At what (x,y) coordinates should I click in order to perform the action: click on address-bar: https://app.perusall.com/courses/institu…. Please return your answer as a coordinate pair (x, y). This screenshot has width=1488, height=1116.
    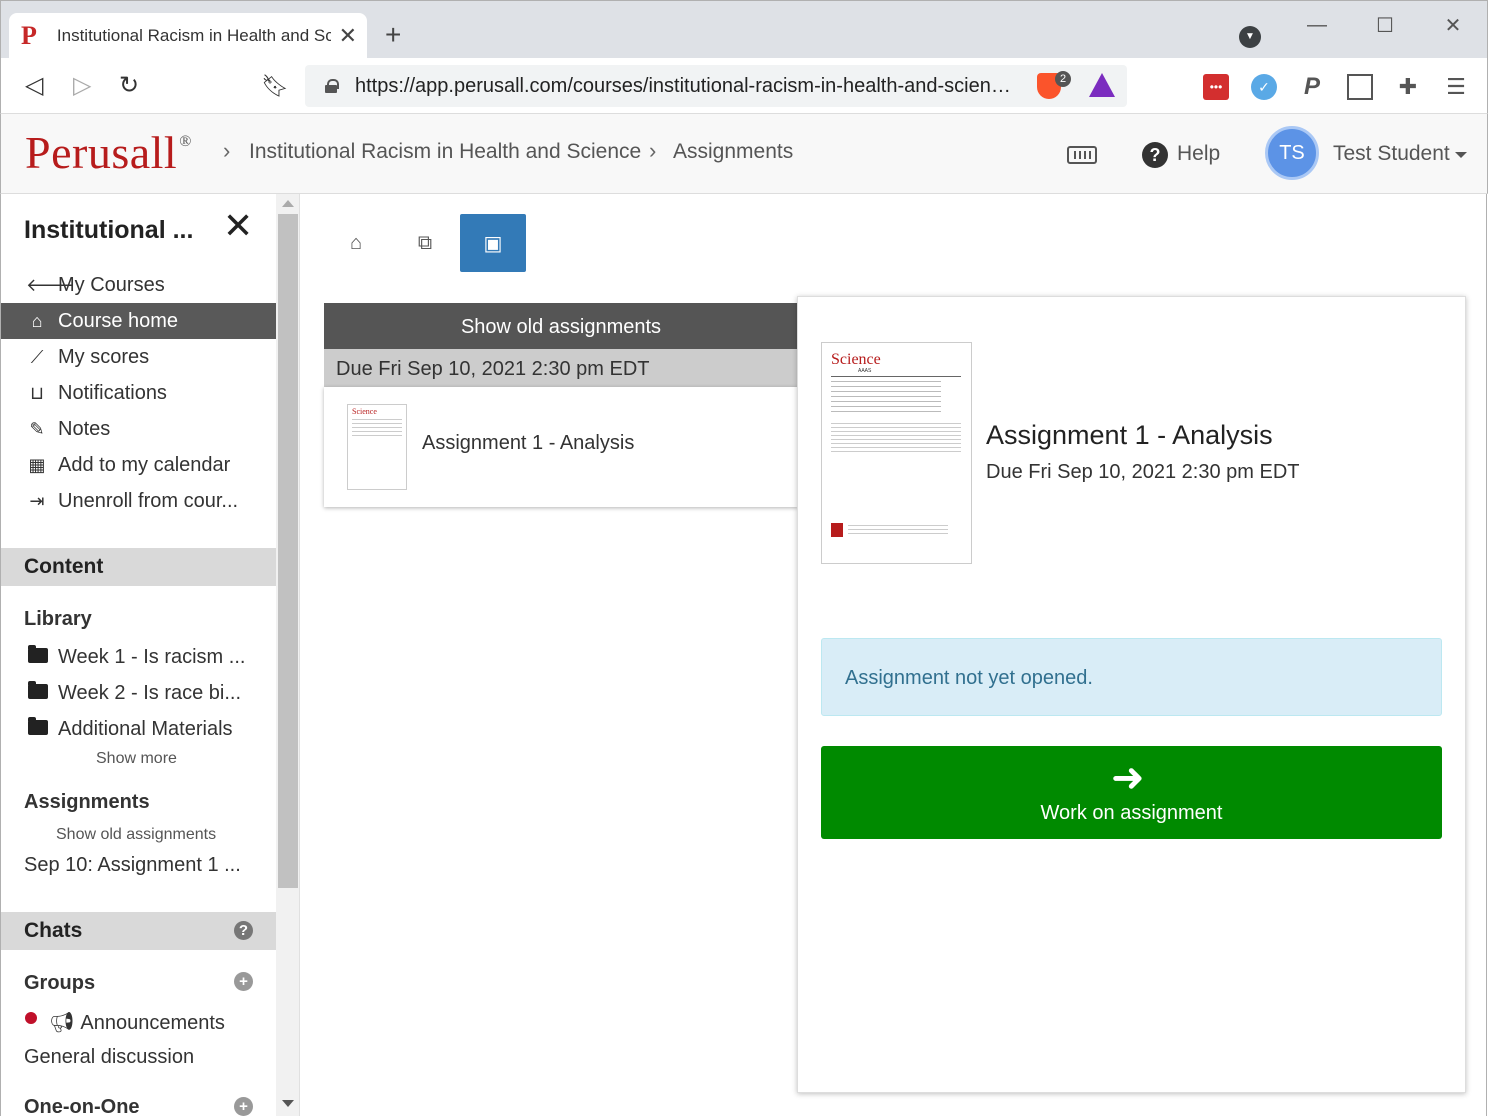
    Looking at the image, I should click on (716, 86).